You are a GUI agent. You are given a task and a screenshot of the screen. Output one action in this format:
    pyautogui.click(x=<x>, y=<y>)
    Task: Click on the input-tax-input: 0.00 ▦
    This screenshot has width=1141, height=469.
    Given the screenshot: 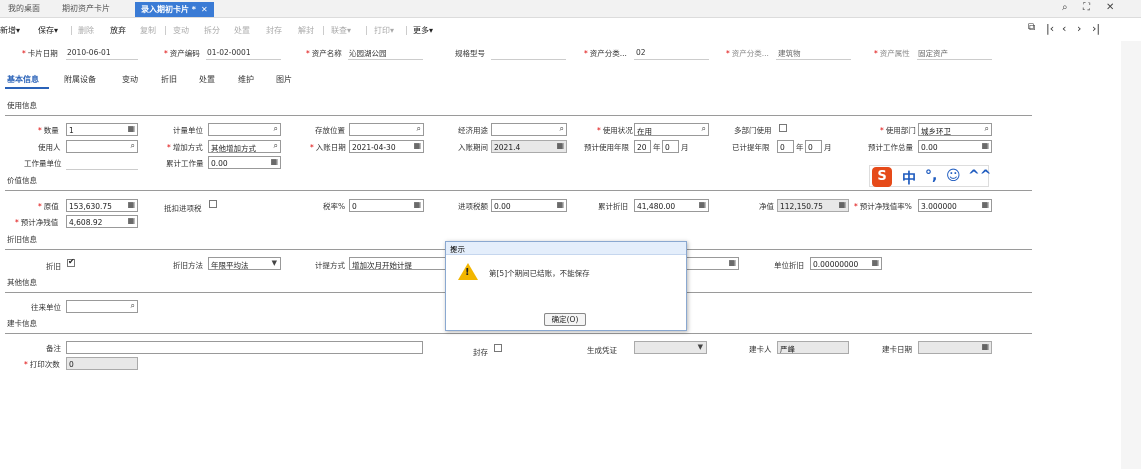 What is the action you would take?
    pyautogui.click(x=529, y=205)
    